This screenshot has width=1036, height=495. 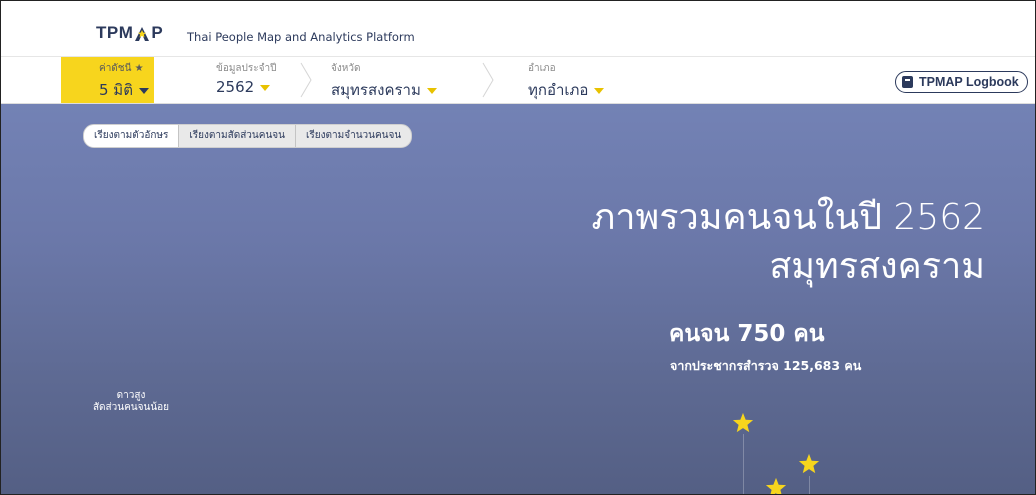 I want to click on logo-star-icon, so click(x=142, y=33).